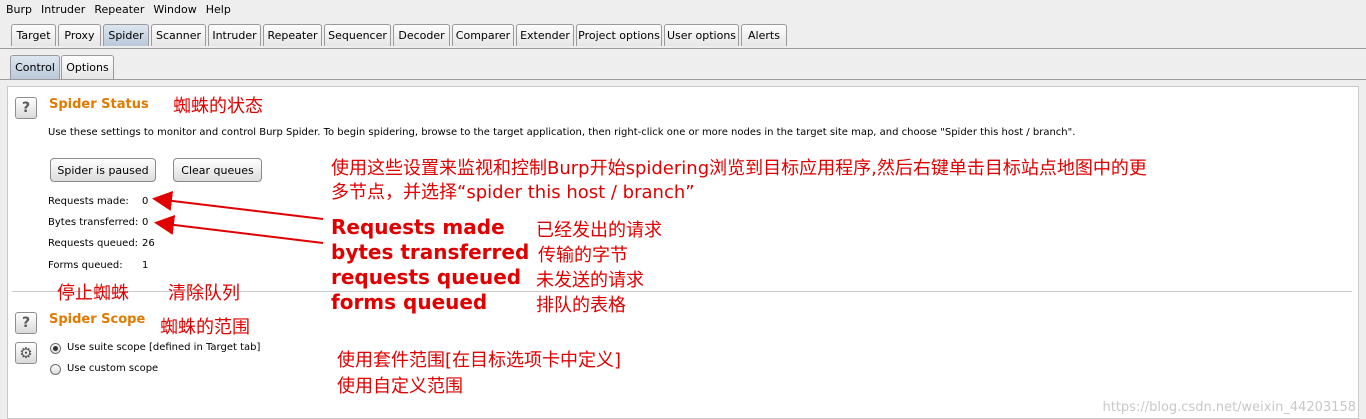 The width and height of the screenshot is (1366, 419). Describe the element at coordinates (418, 227) in the screenshot. I see `annotation-stat-en-0: Requests made` at that location.